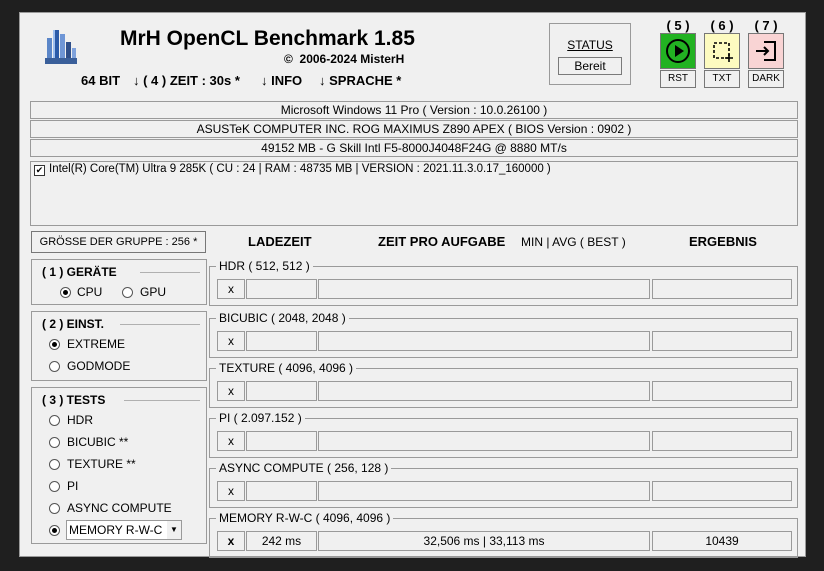 The image size is (824, 571). What do you see at coordinates (484, 541) in the screenshot?
I see `test-memory-time: 32,506 ms | 33,113 ms` at bounding box center [484, 541].